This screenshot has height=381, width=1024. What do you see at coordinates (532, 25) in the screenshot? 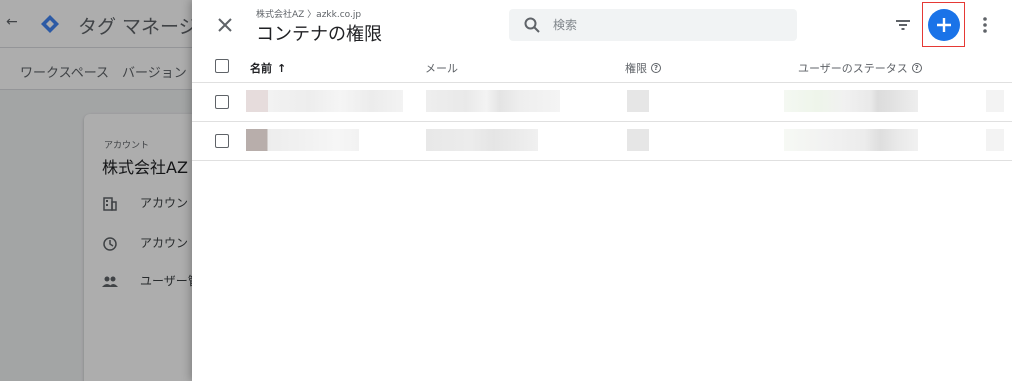
I see `search-icon` at bounding box center [532, 25].